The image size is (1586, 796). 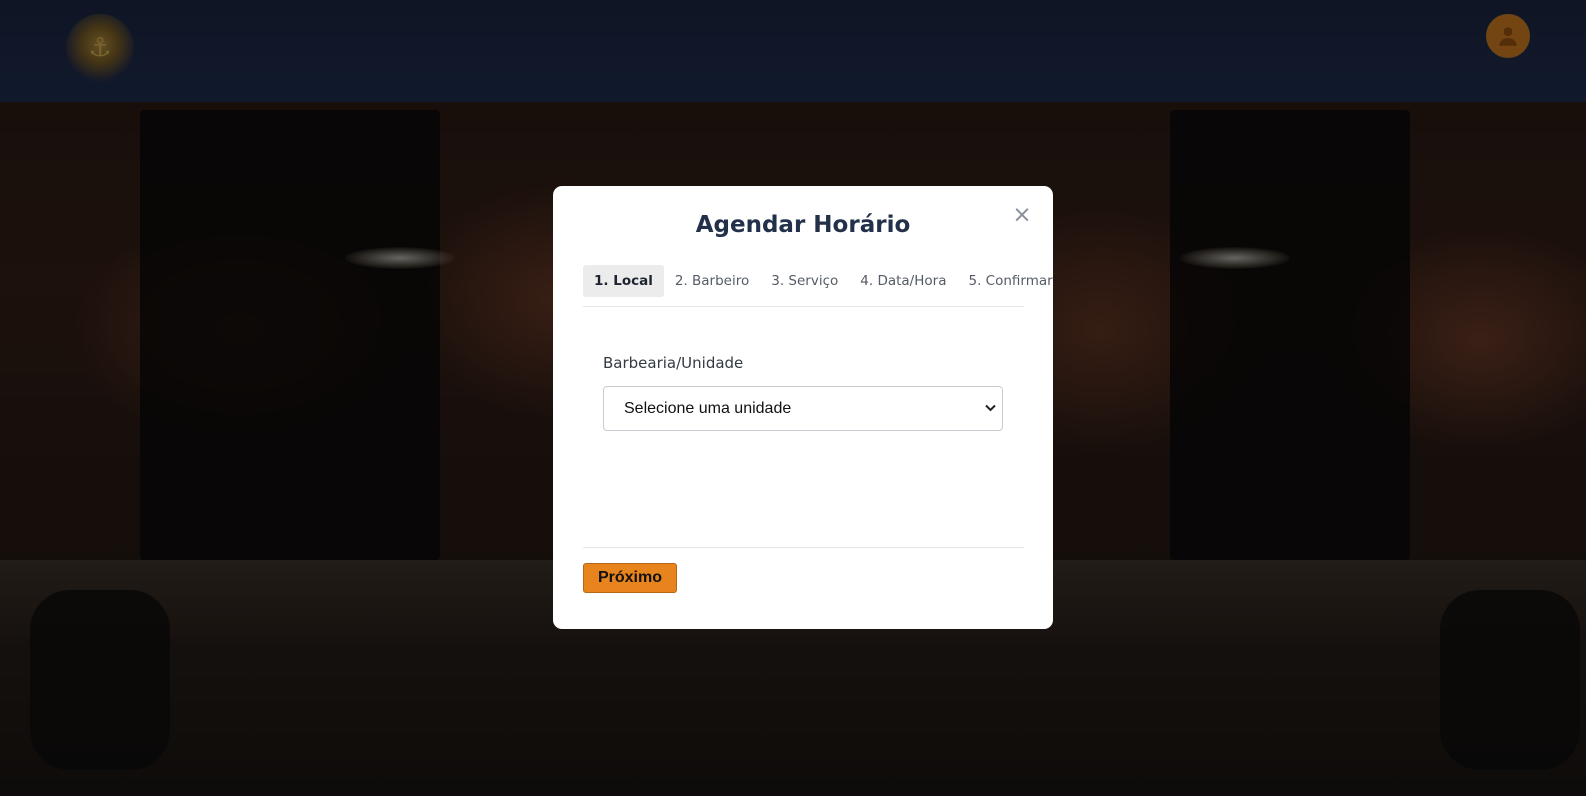 I want to click on chevron-down-icon, so click(x=990, y=409).